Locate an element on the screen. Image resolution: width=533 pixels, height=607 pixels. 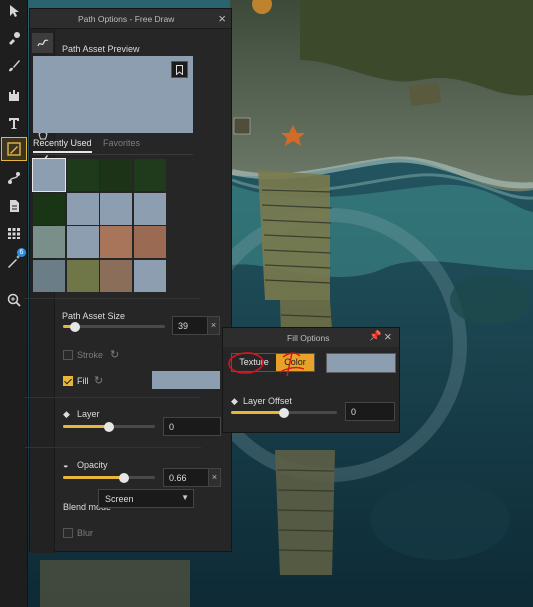
notes-tool-button is located at coordinates (14, 206).